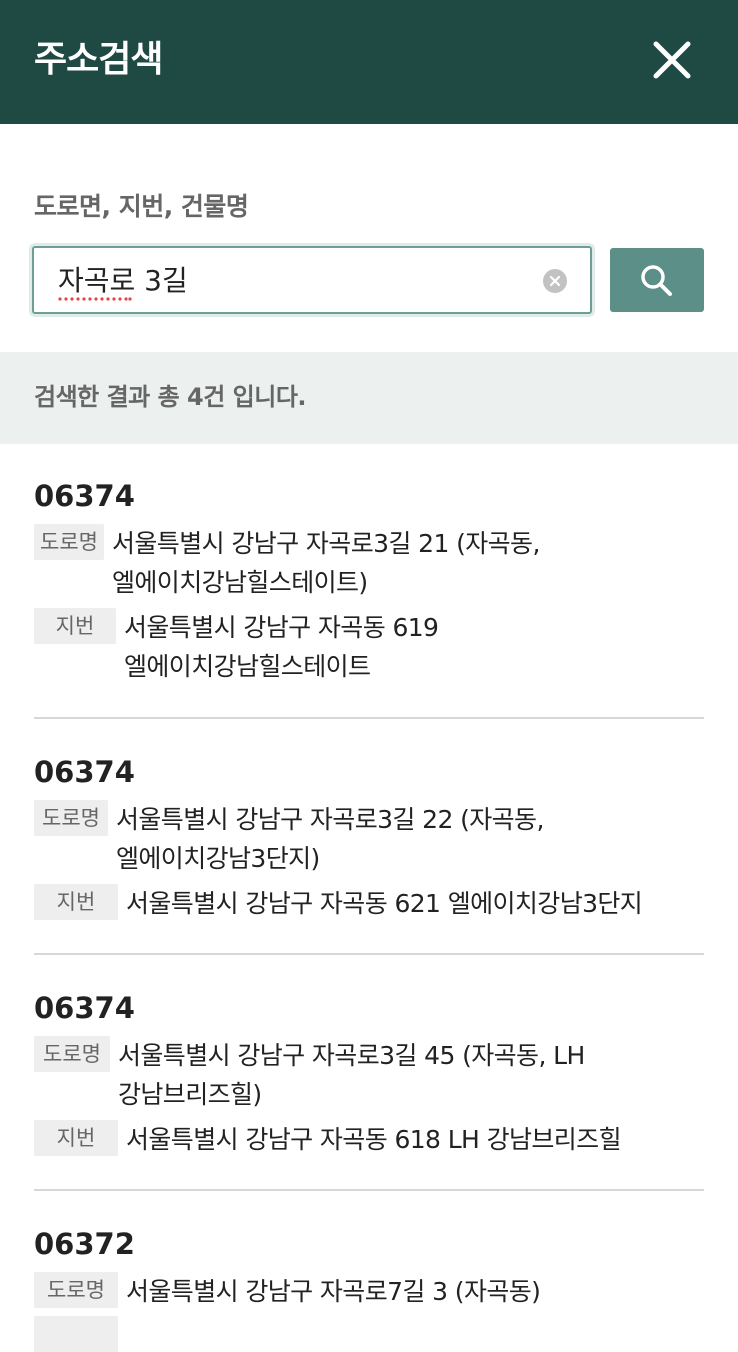 The image size is (738, 1352). I want to click on lot-address-line1: 서울특별시 강남구 자곡동 618 LH 강남브리즈힐, so click(374, 1139).